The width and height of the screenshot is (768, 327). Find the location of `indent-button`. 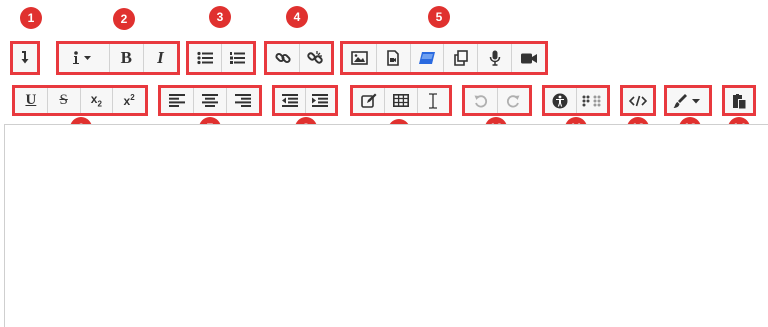

indent-button is located at coordinates (321, 100).